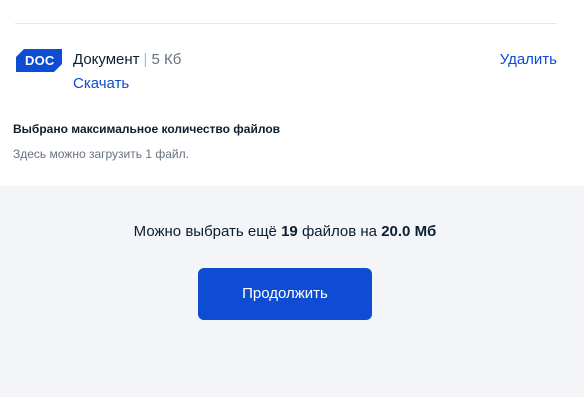 Image resolution: width=584 pixels, height=397 pixels. Describe the element at coordinates (409, 231) in the screenshot. I see `remaining-size: 20.0 Мб` at that location.